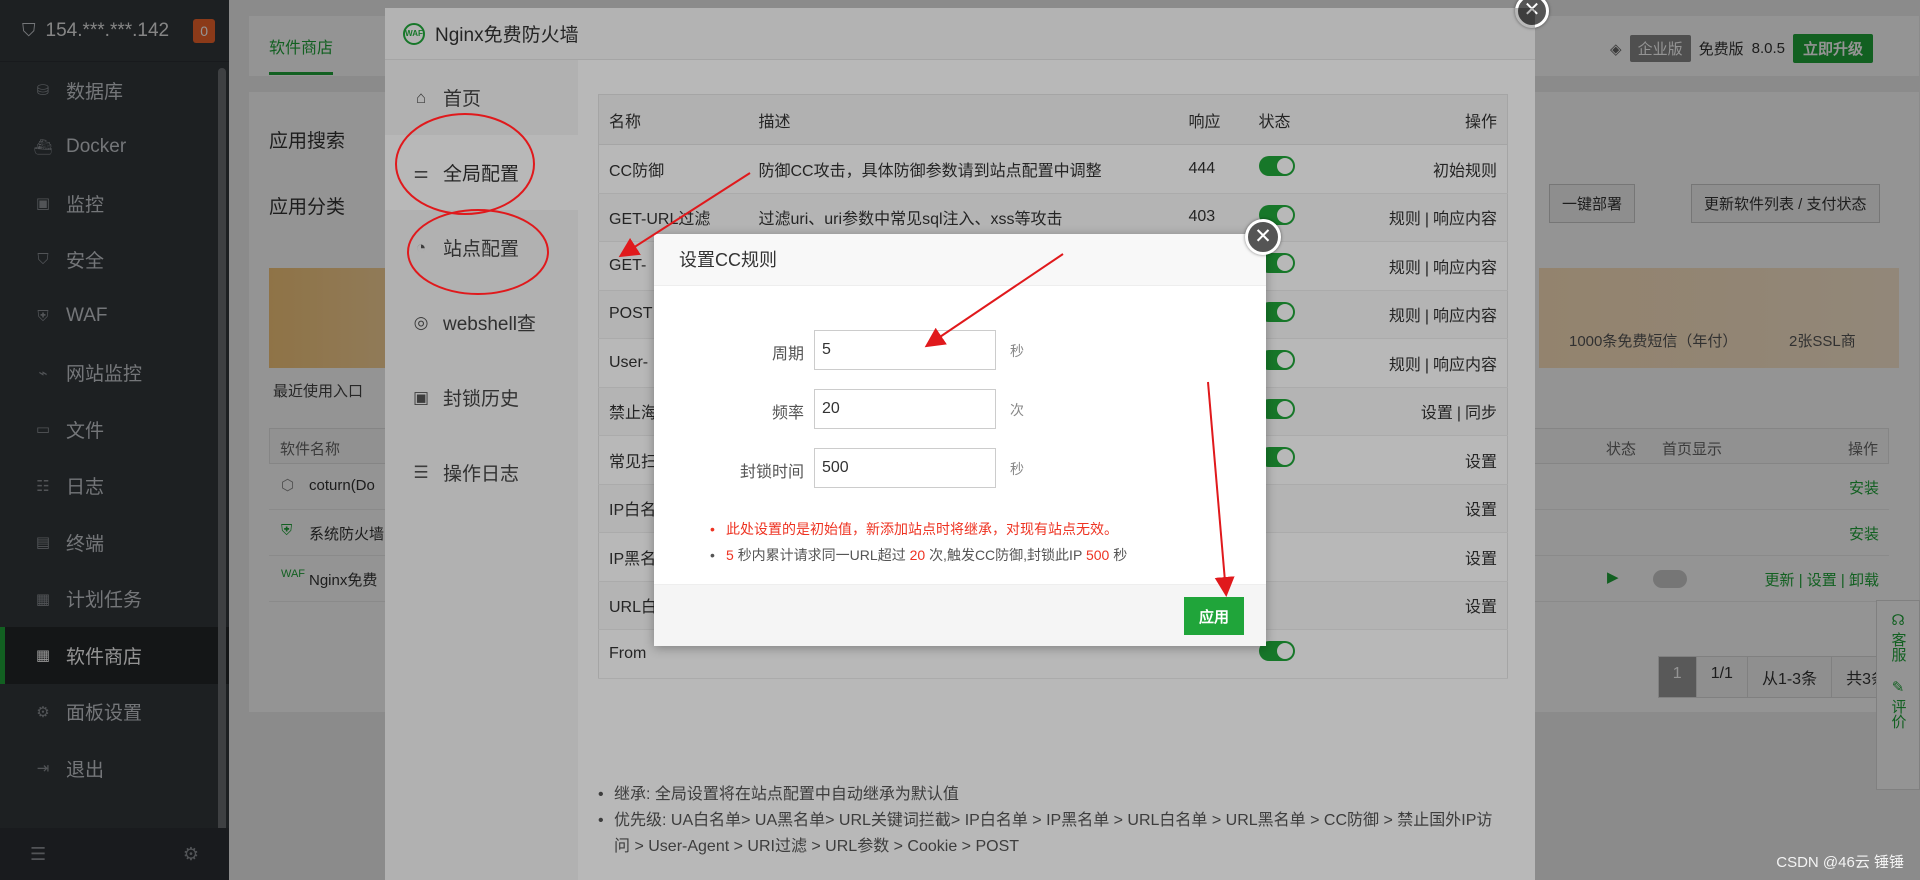 This screenshot has width=1920, height=880. I want to click on tip-text: 秒, so click(1120, 555).